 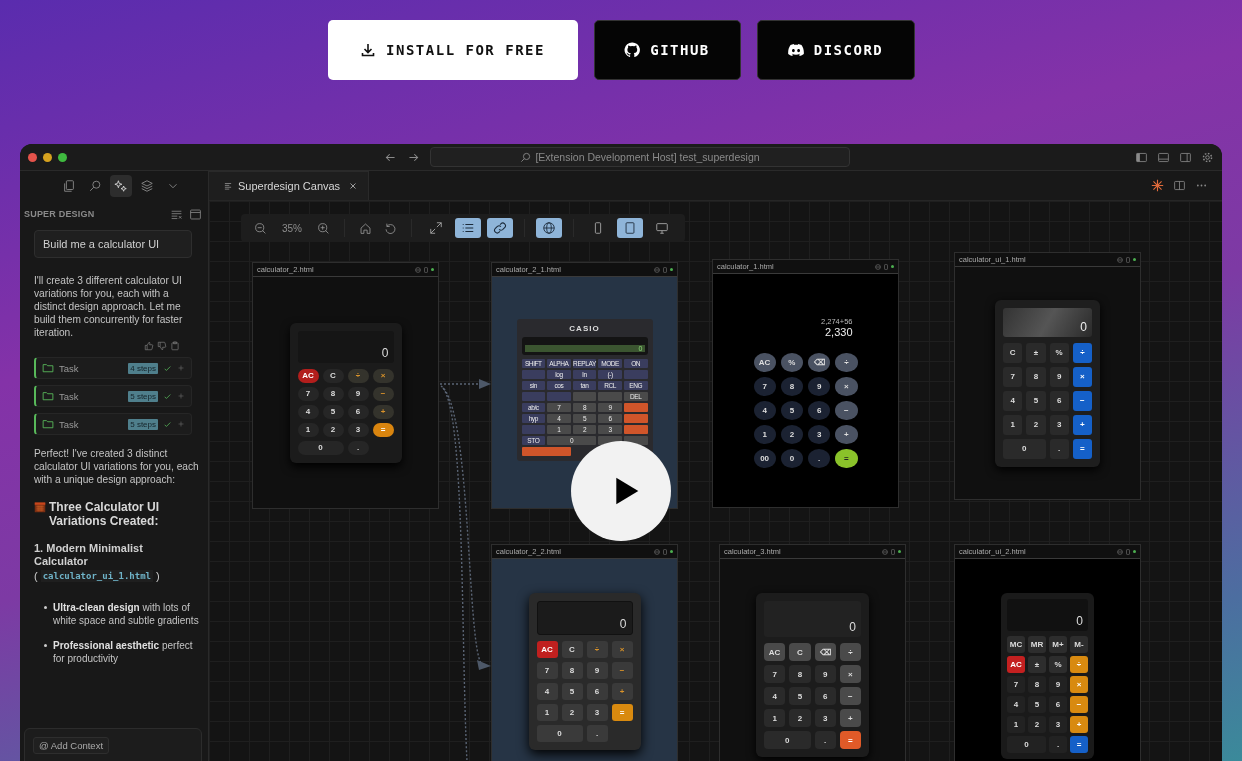 What do you see at coordinates (1163, 157) in the screenshot?
I see `panel-toggle-icon` at bounding box center [1163, 157].